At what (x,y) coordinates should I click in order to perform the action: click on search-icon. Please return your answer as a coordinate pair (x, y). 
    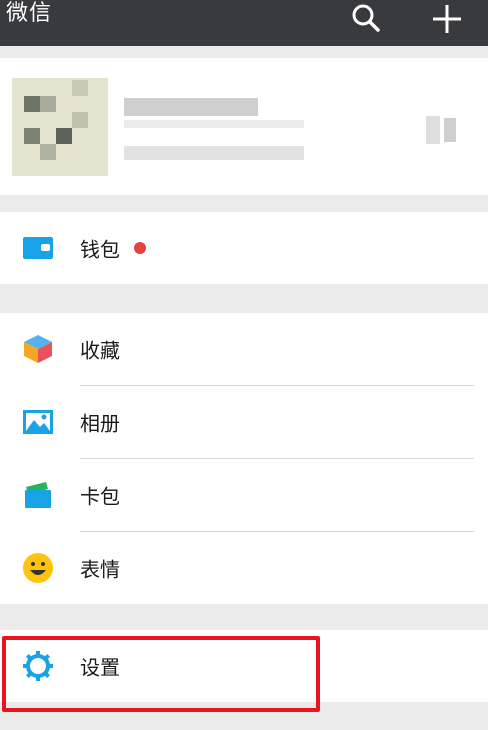
    Looking at the image, I should click on (366, 18).